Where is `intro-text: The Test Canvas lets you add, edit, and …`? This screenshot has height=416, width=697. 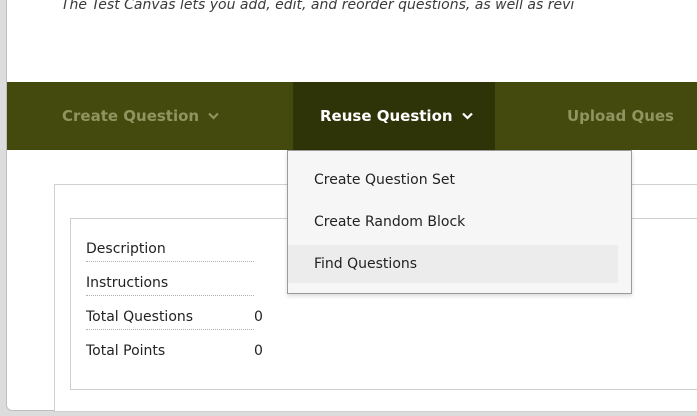 intro-text: The Test Canvas lets you add, edit, and … is located at coordinates (318, 6).